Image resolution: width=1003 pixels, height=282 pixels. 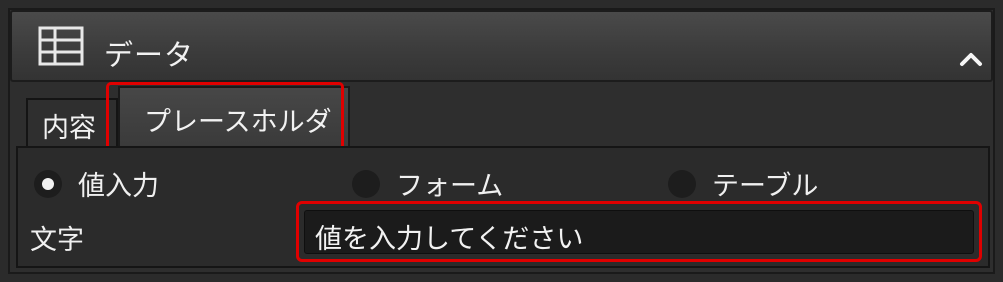 What do you see at coordinates (61, 46) in the screenshot?
I see `table-grid-icon` at bounding box center [61, 46].